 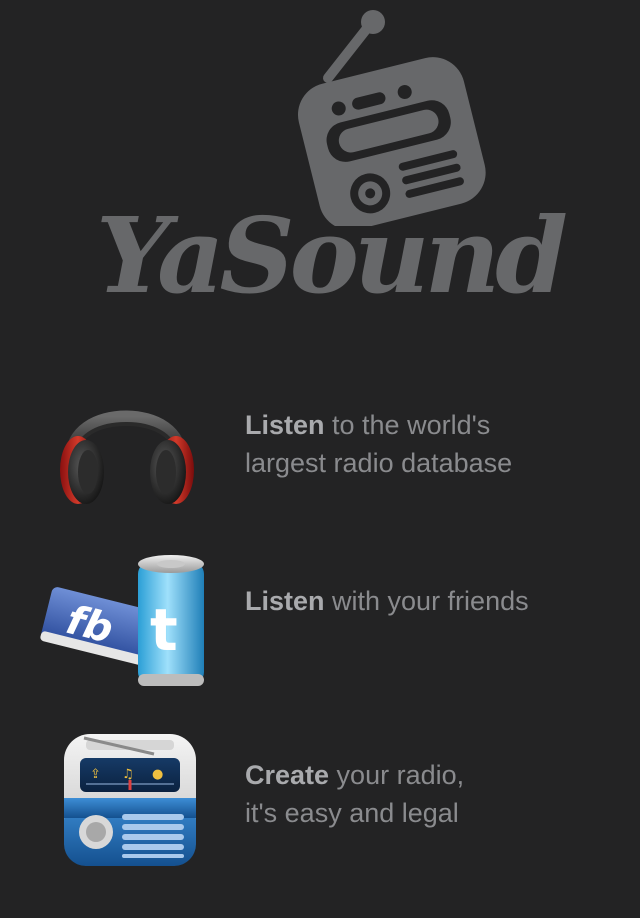 I want to click on feature-text: Listen with your friends, so click(x=435, y=601).